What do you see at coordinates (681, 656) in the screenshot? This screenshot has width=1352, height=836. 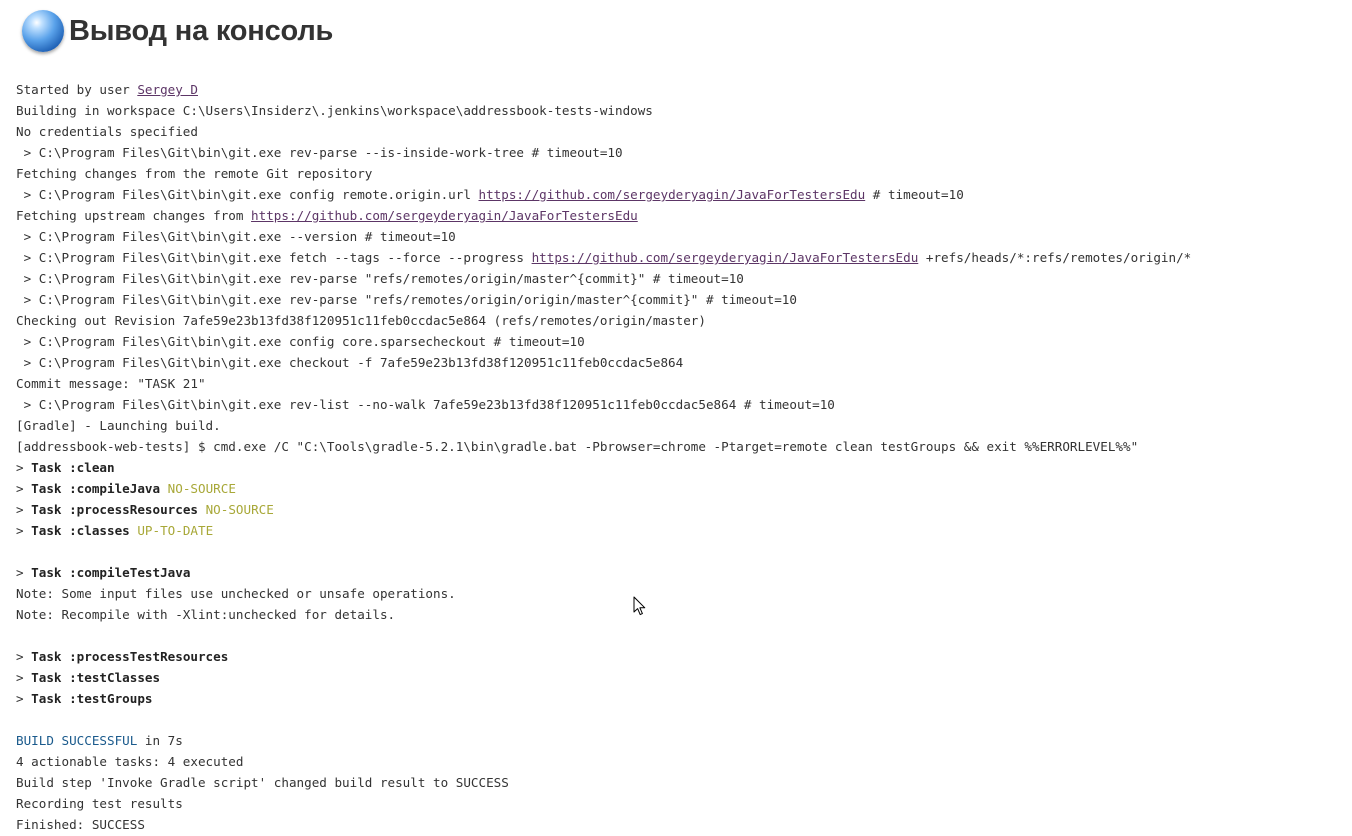 I see `console-line: > Task :processTestResources` at bounding box center [681, 656].